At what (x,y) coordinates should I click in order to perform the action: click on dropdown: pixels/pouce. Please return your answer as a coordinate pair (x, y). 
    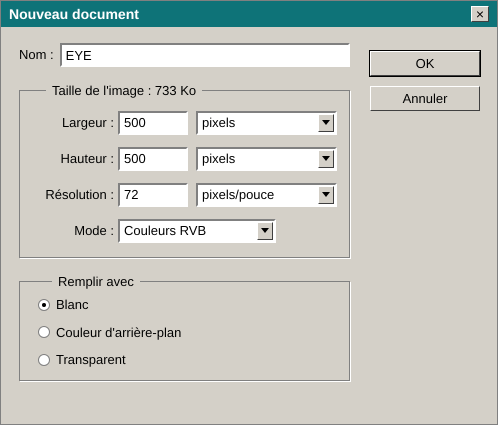
    Looking at the image, I should click on (266, 194).